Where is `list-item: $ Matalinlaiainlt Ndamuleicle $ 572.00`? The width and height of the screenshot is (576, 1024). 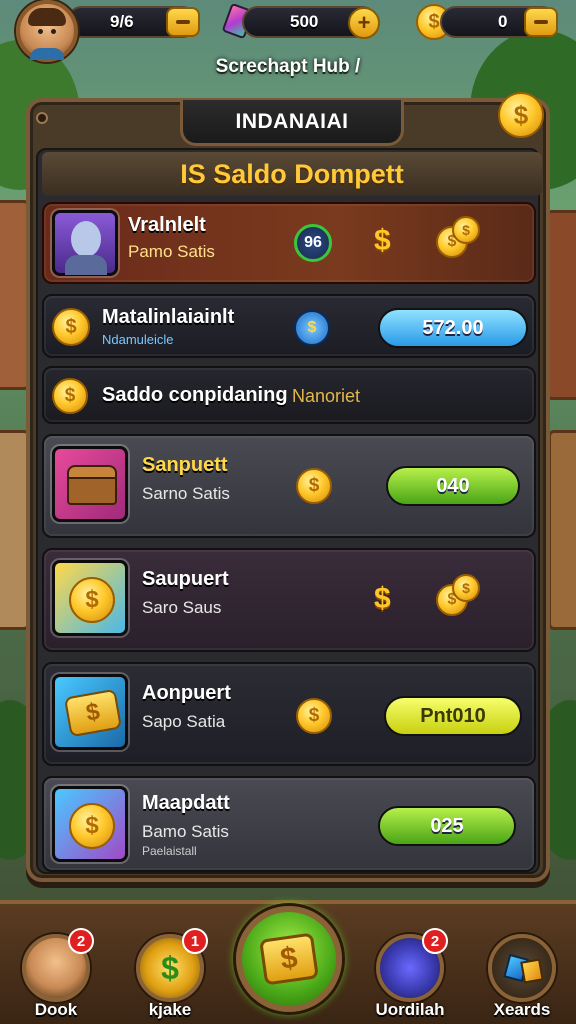
list-item: $ Matalinlaiainlt Ndamuleicle $ 572.00 is located at coordinates (289, 326).